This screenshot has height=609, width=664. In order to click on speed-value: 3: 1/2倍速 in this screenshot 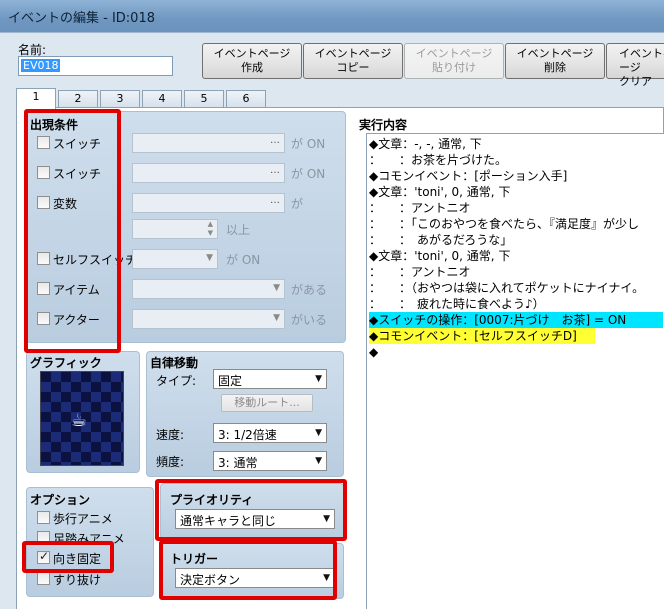, I will do `click(247, 435)`.